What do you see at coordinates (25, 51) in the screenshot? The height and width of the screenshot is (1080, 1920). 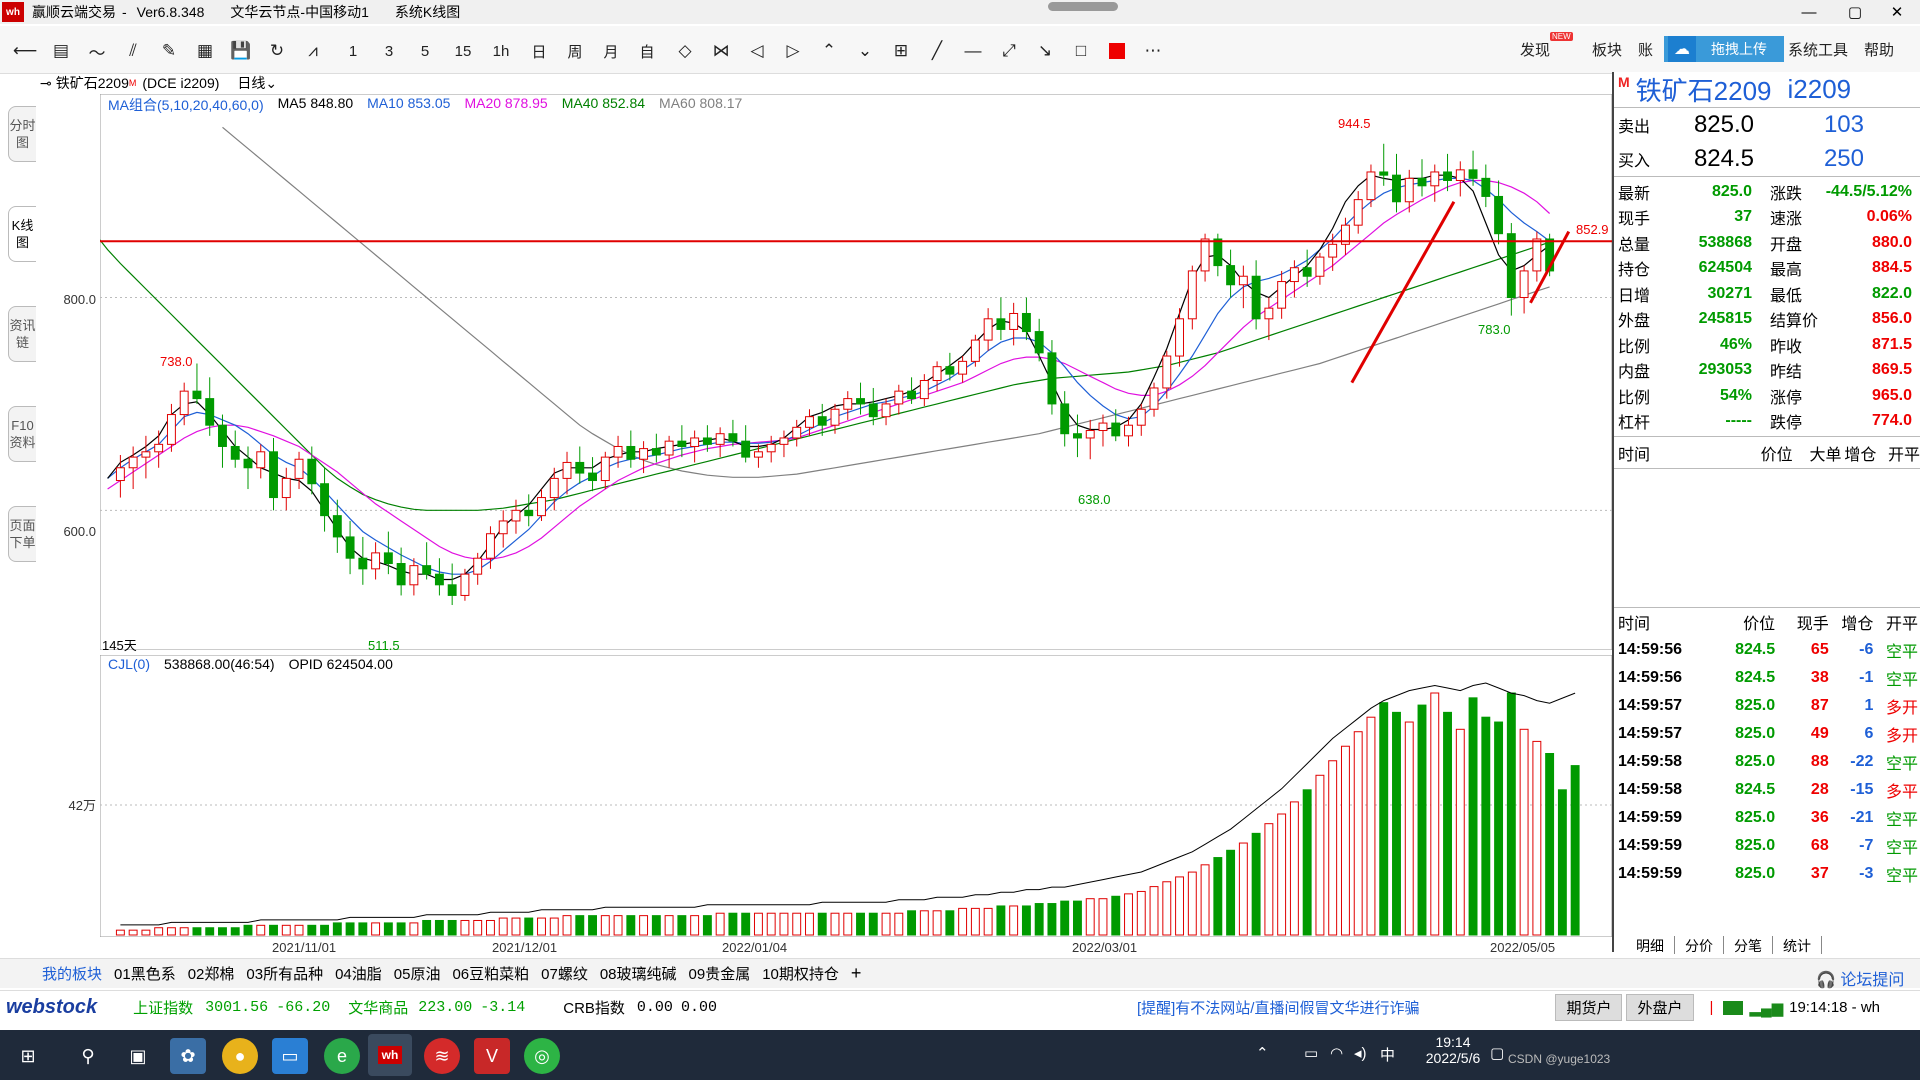 I see `back-arrow-icon: ⟵` at bounding box center [25, 51].